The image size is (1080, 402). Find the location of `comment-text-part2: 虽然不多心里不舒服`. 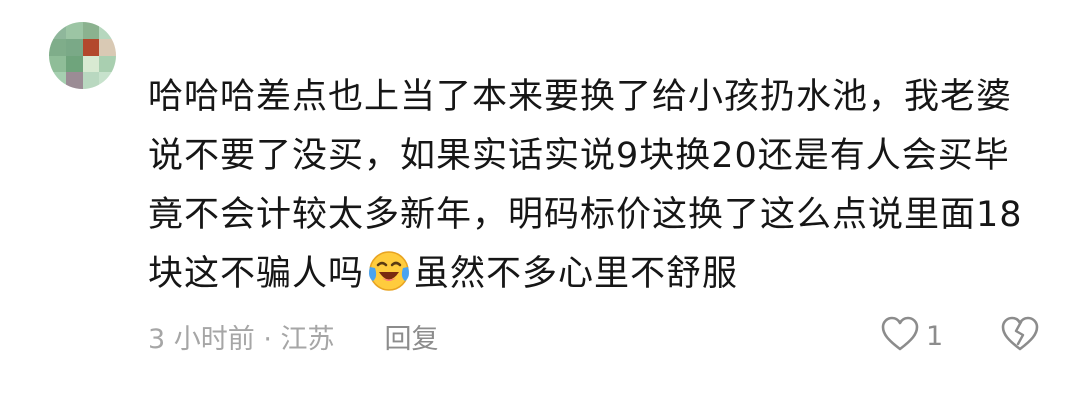

comment-text-part2: 虽然不多心里不舒服 is located at coordinates (576, 274).